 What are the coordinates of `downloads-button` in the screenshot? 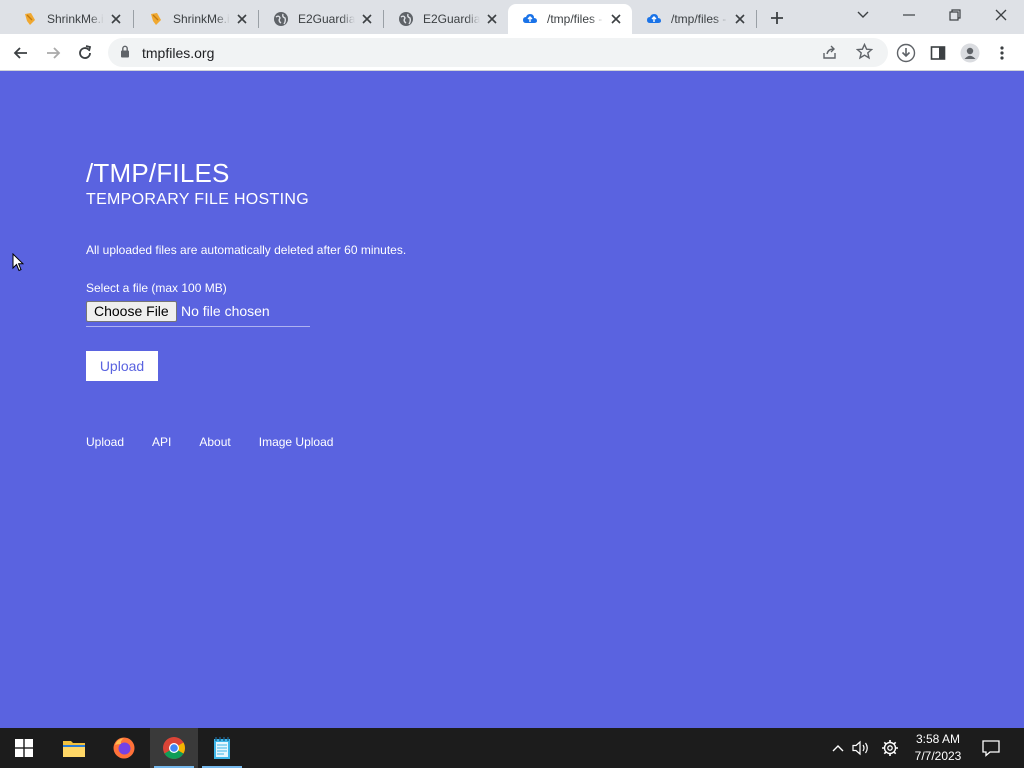 It's located at (906, 53).